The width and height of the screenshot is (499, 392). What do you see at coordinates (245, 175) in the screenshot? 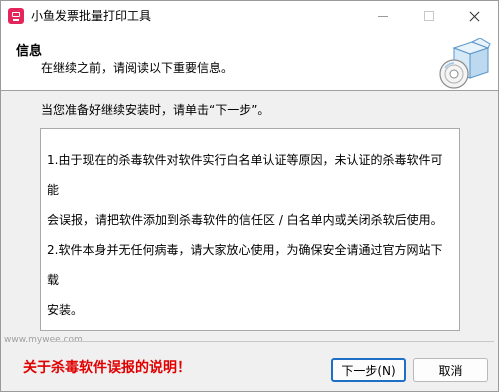
I see `info-line: 1.由于现在的杀毒软件对软件实行白名单认证等原因，未认证的杀毒软件可能` at bounding box center [245, 175].